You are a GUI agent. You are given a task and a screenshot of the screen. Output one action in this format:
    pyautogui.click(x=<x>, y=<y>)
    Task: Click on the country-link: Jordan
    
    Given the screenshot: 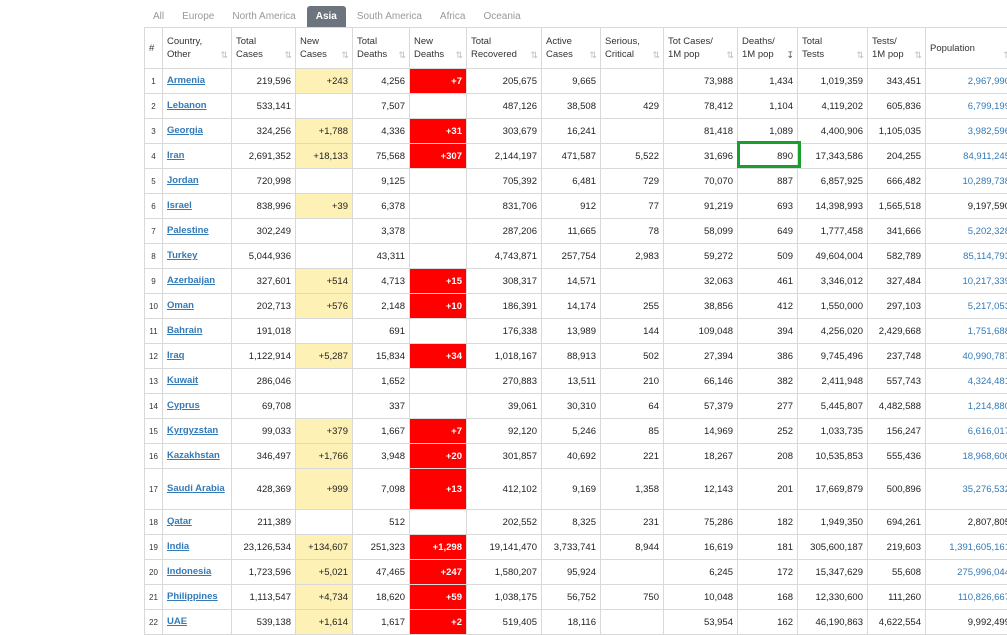 What is the action you would take?
    pyautogui.click(x=183, y=181)
    